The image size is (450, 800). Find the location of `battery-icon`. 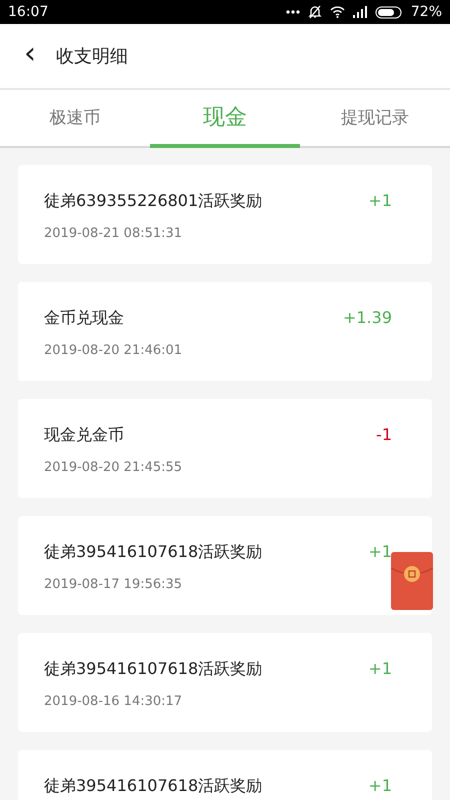

battery-icon is located at coordinates (388, 12).